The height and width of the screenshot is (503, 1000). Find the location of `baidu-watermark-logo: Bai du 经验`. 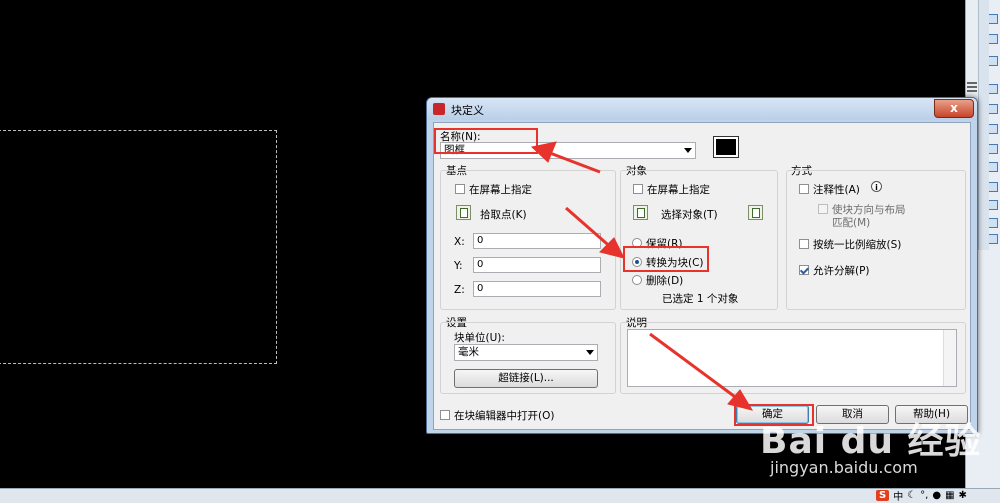

baidu-watermark-logo: Bai du 经验 is located at coordinates (871, 441).